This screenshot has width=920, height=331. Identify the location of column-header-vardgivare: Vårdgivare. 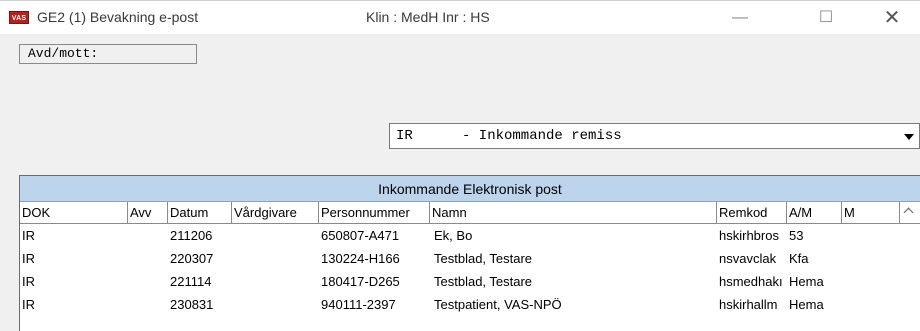
(275, 212).